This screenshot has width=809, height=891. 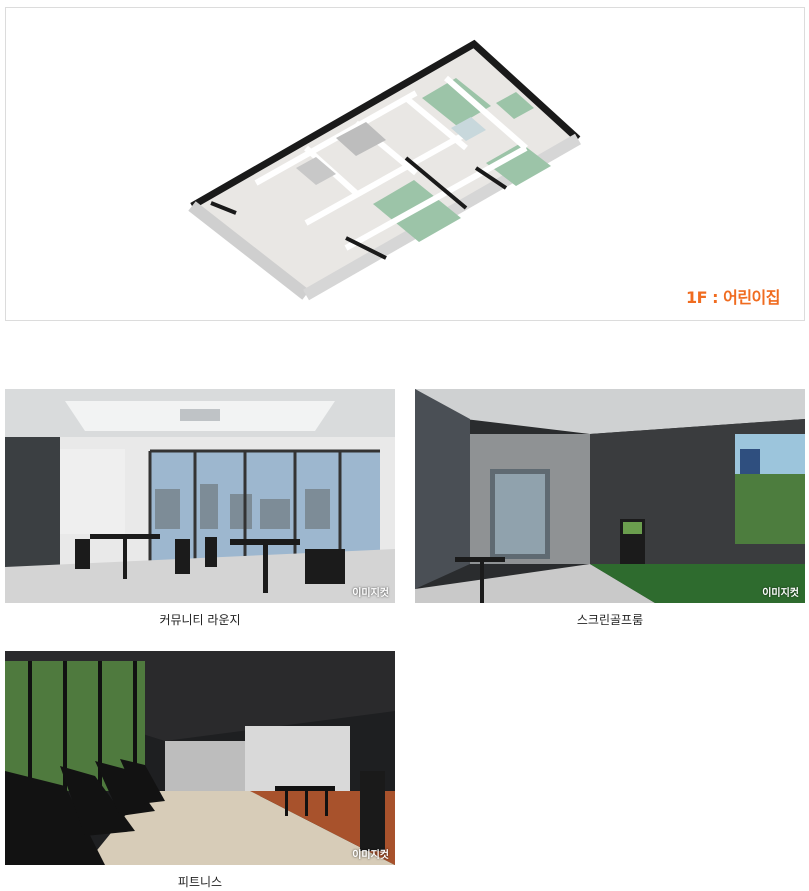 I want to click on golf-photo: 이미지컷, so click(x=610, y=496).